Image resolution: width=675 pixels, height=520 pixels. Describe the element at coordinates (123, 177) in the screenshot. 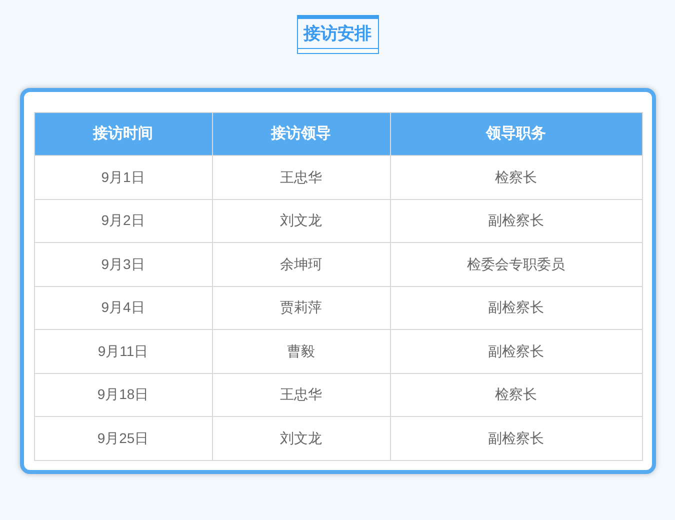

I see `table-cell: 9月1日` at that location.